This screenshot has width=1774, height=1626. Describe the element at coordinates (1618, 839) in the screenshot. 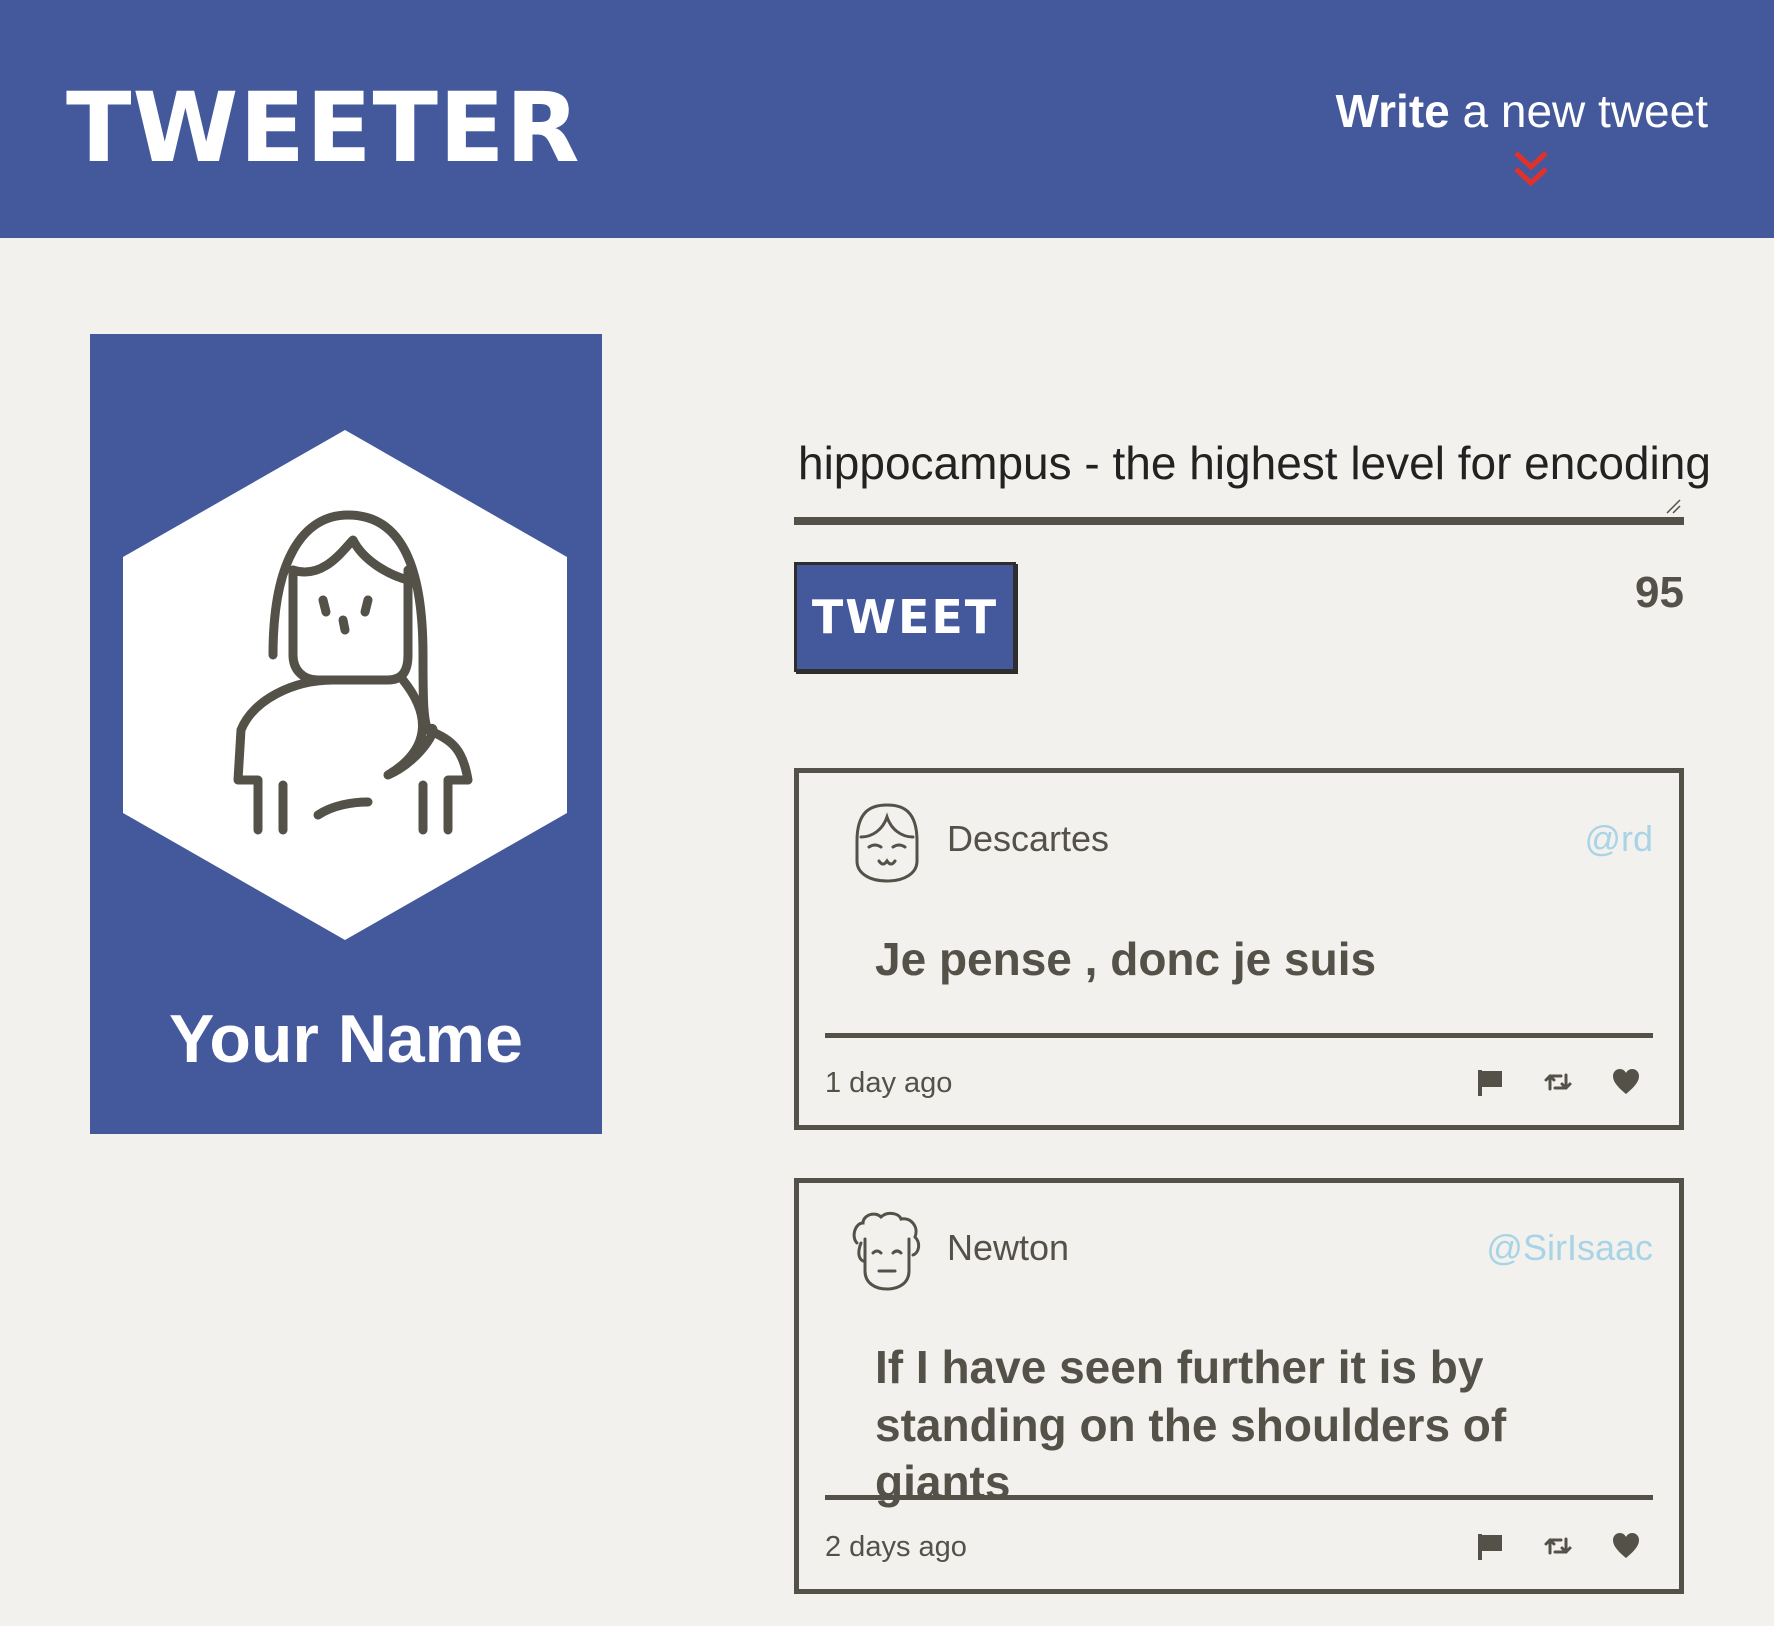

I see `tweet-handle: @rd` at that location.